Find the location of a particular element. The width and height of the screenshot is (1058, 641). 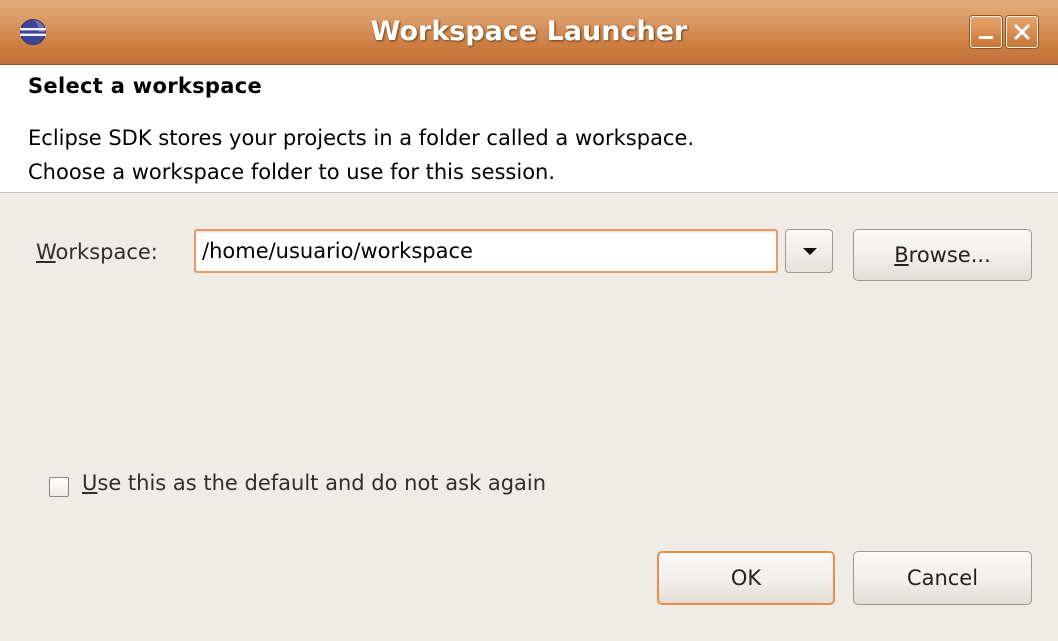

minimize-button is located at coordinates (986, 32).